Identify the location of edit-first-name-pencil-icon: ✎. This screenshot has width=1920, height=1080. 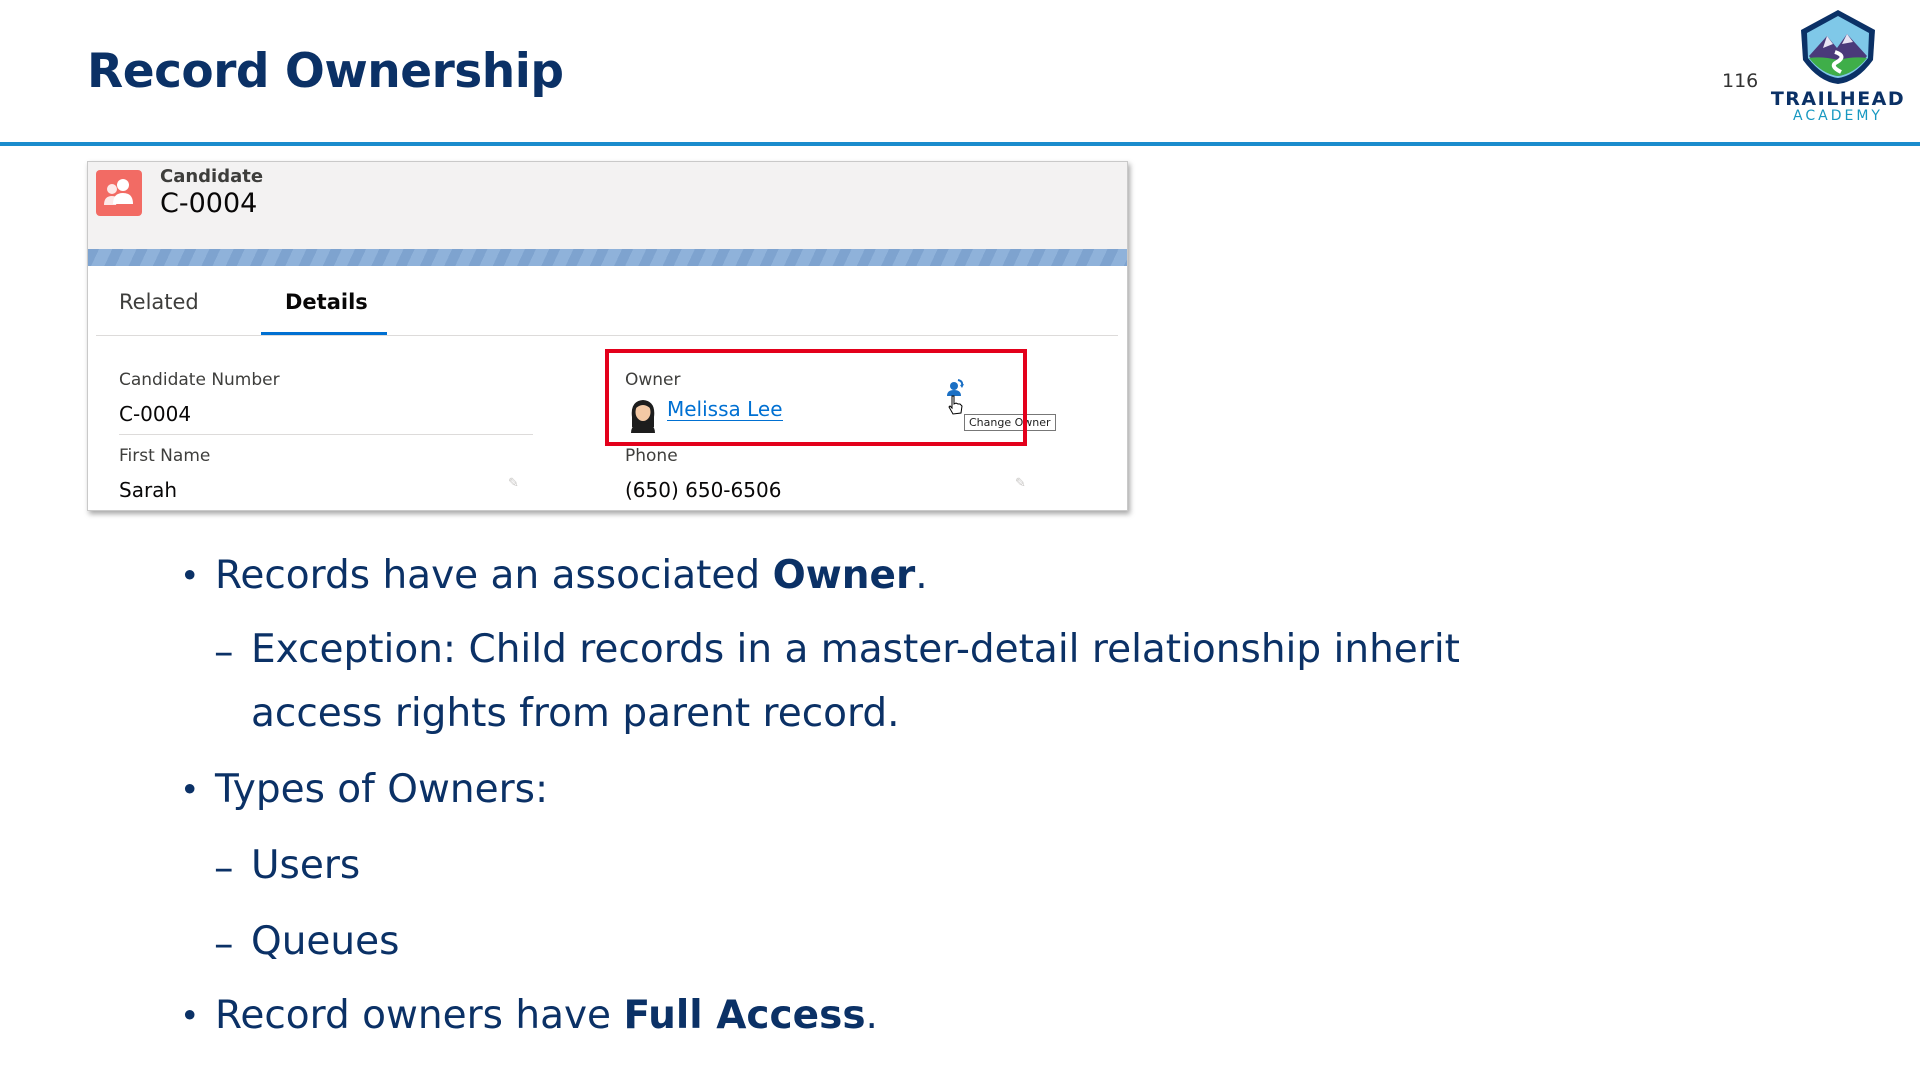
(513, 483).